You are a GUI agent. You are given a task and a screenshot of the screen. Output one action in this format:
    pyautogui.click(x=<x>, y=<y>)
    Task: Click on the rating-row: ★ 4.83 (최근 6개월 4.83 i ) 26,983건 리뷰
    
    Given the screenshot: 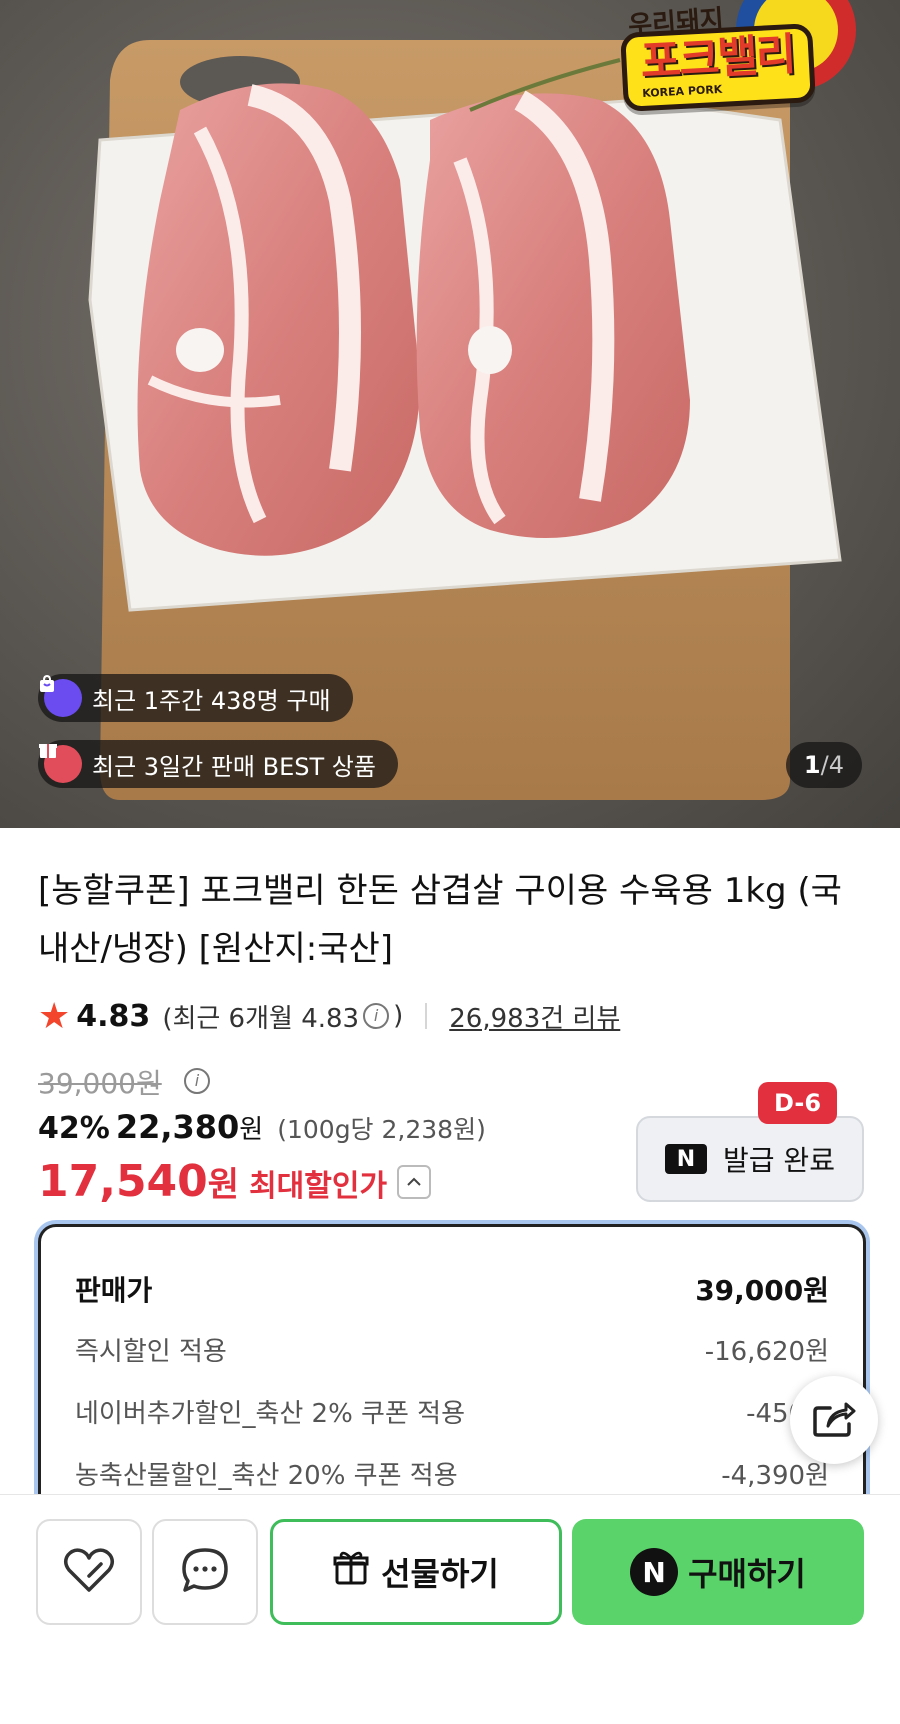 What is the action you would take?
    pyautogui.click(x=329, y=1016)
    